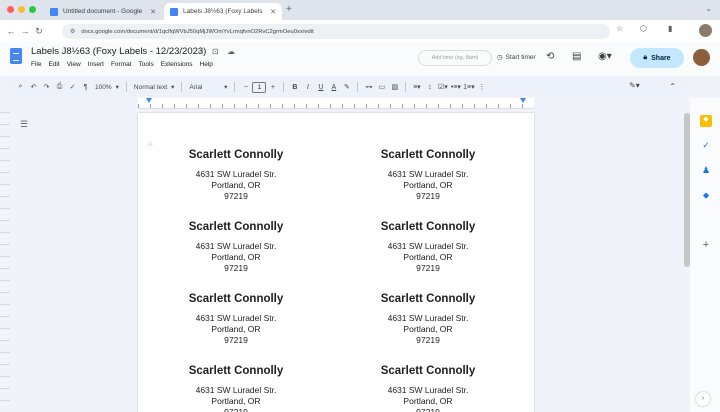 The width and height of the screenshot is (720, 412). What do you see at coordinates (259, 87) in the screenshot?
I see `font-size-input: 1` at bounding box center [259, 87].